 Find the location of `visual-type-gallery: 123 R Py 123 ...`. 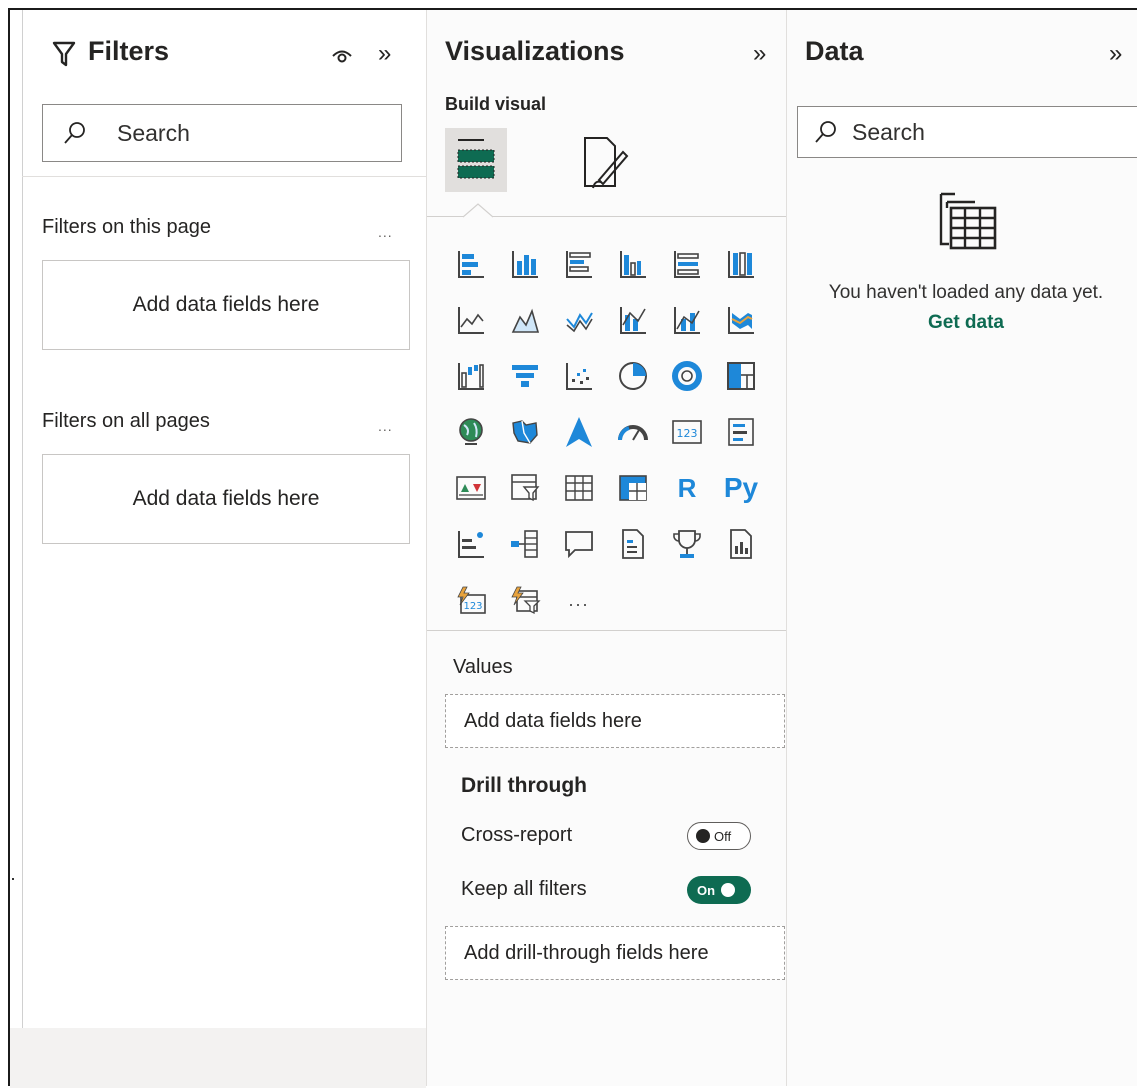

visual-type-gallery: 123 R Py 123 ... is located at coordinates (611, 440).